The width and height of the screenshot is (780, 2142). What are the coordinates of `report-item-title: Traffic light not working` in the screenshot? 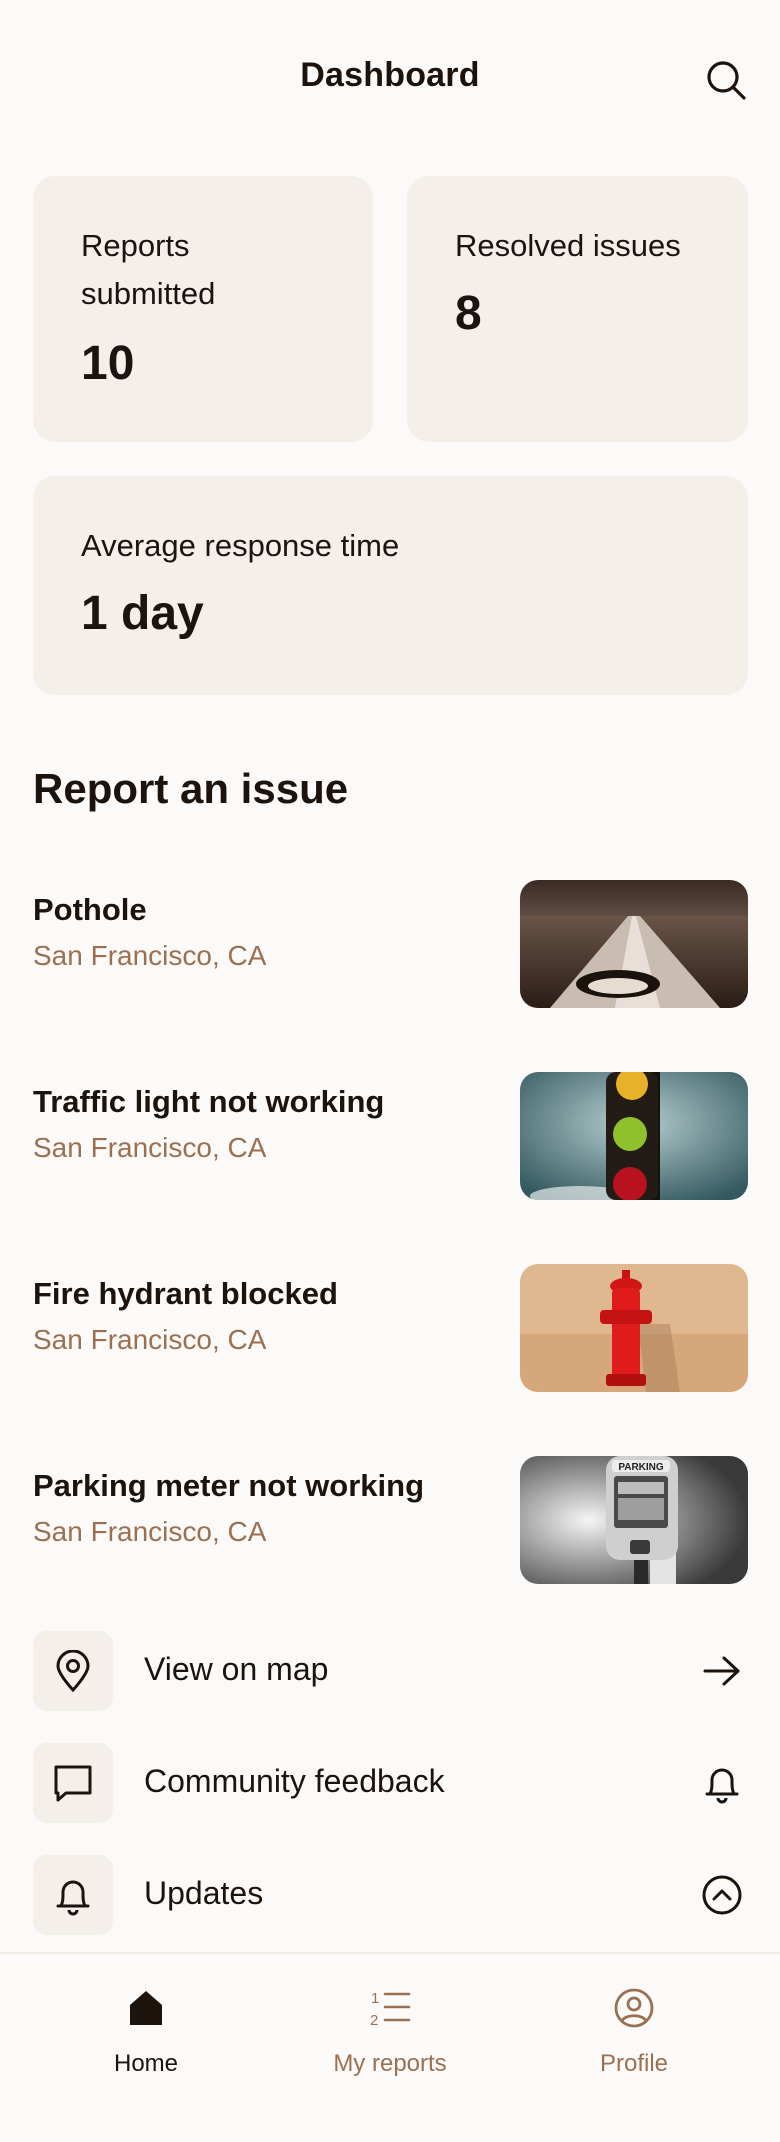 It's located at (209, 1101).